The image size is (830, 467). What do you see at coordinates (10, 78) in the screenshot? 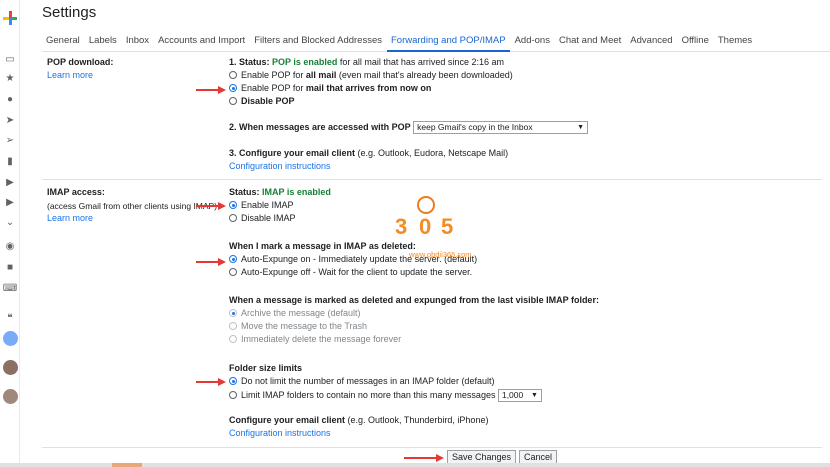
I see `star-icon: ★` at bounding box center [10, 78].